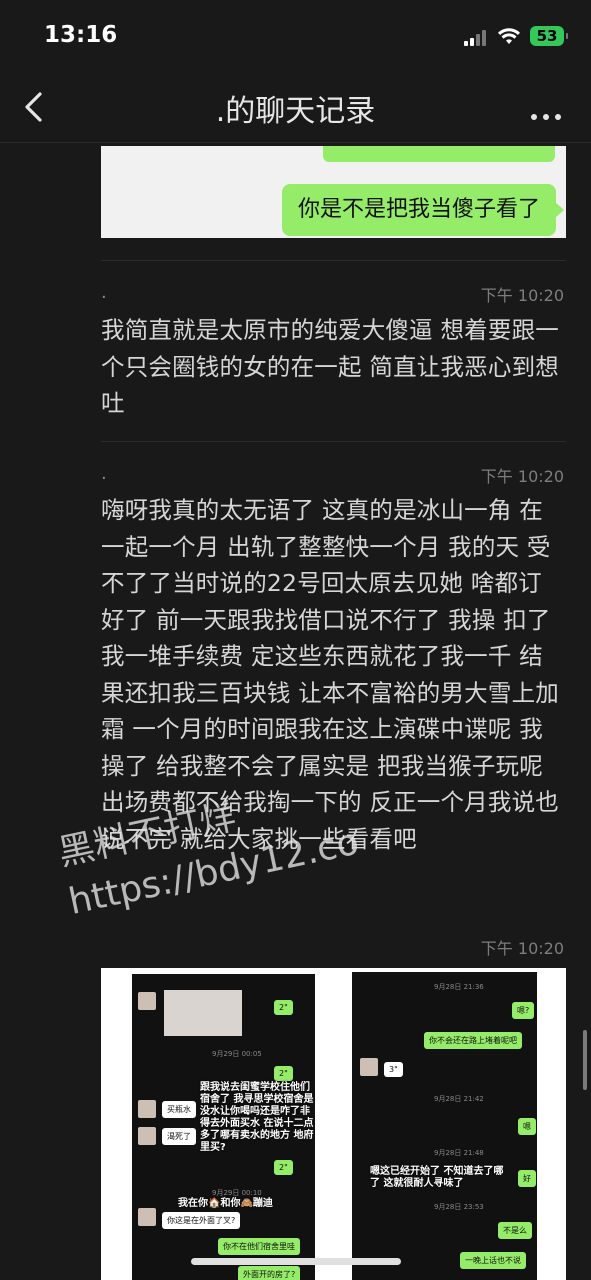  What do you see at coordinates (295, 36) in the screenshot?
I see `status-bar: 13:16 53` at bounding box center [295, 36].